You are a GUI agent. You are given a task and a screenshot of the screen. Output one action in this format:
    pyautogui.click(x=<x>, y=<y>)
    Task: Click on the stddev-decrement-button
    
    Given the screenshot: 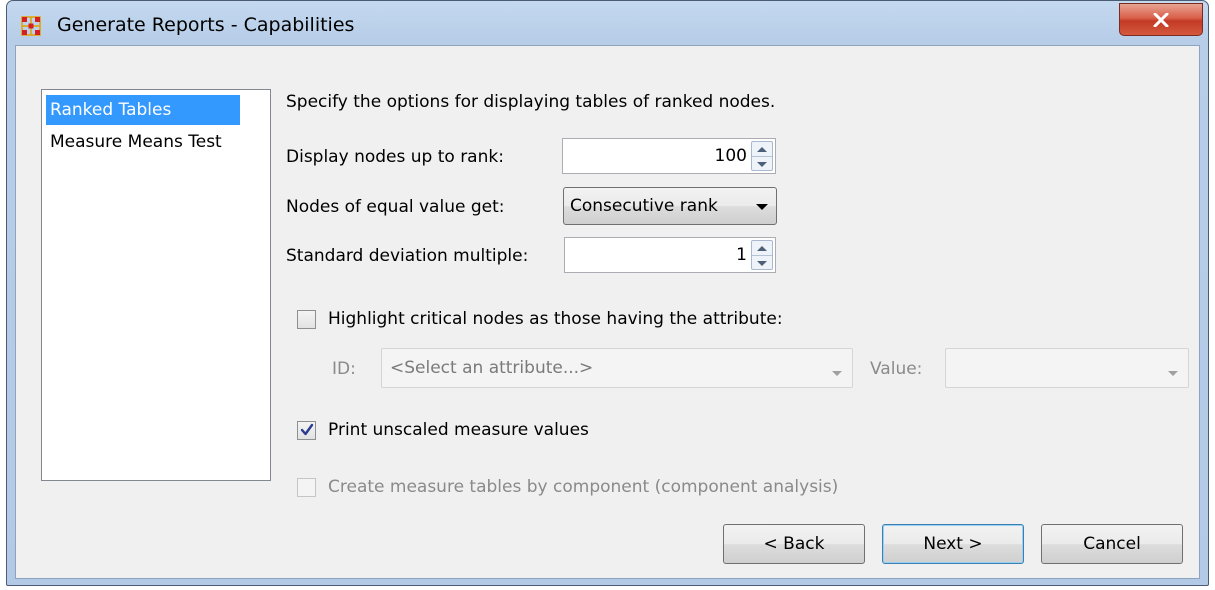 What is the action you would take?
    pyautogui.click(x=762, y=263)
    